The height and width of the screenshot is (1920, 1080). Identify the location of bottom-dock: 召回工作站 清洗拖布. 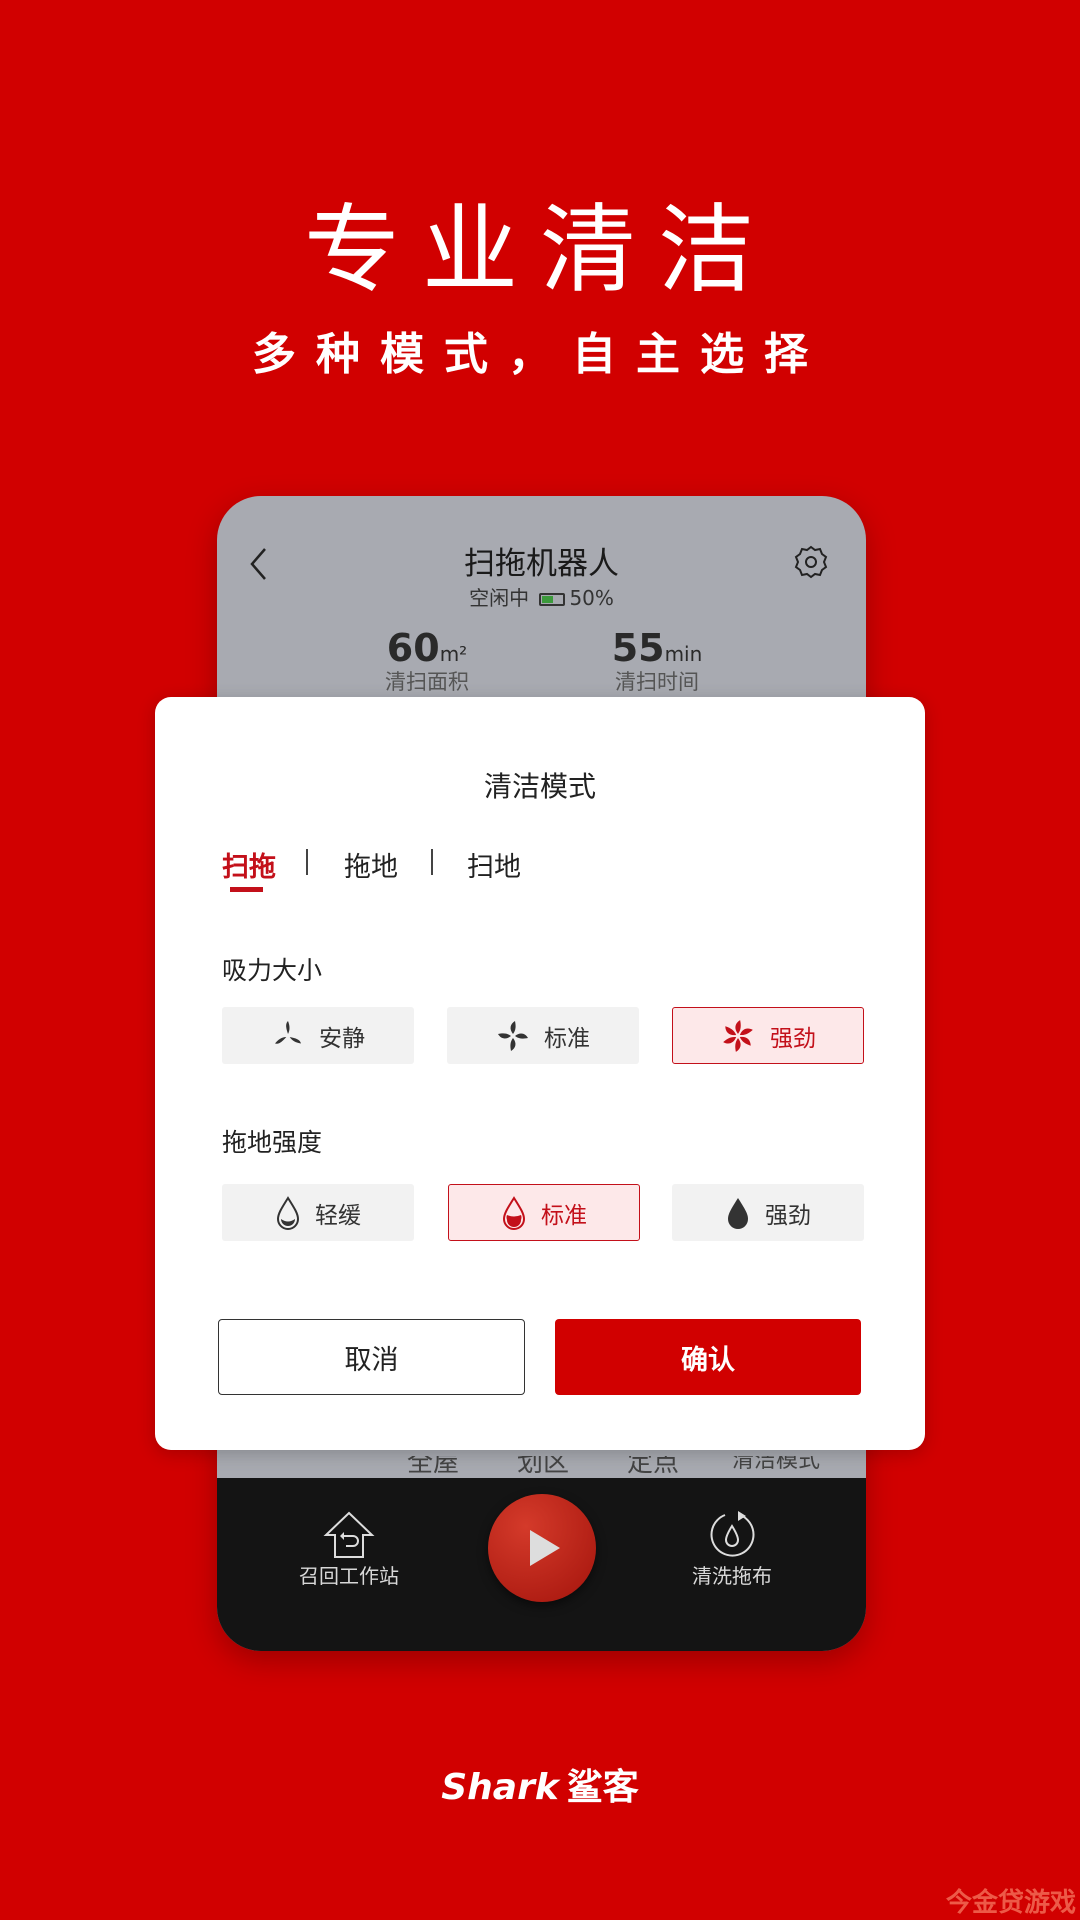
(541, 1564).